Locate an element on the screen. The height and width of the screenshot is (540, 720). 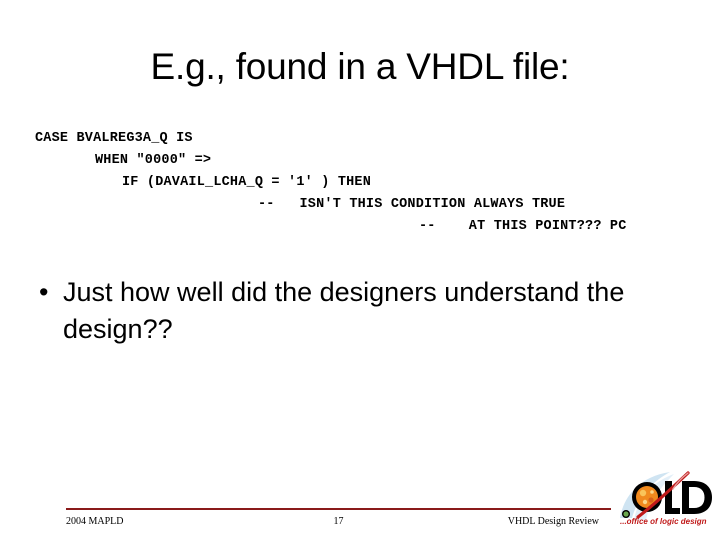
code-line: -- ISN'T THIS CONDITION ALWAYS TRUE is located at coordinates (412, 204).